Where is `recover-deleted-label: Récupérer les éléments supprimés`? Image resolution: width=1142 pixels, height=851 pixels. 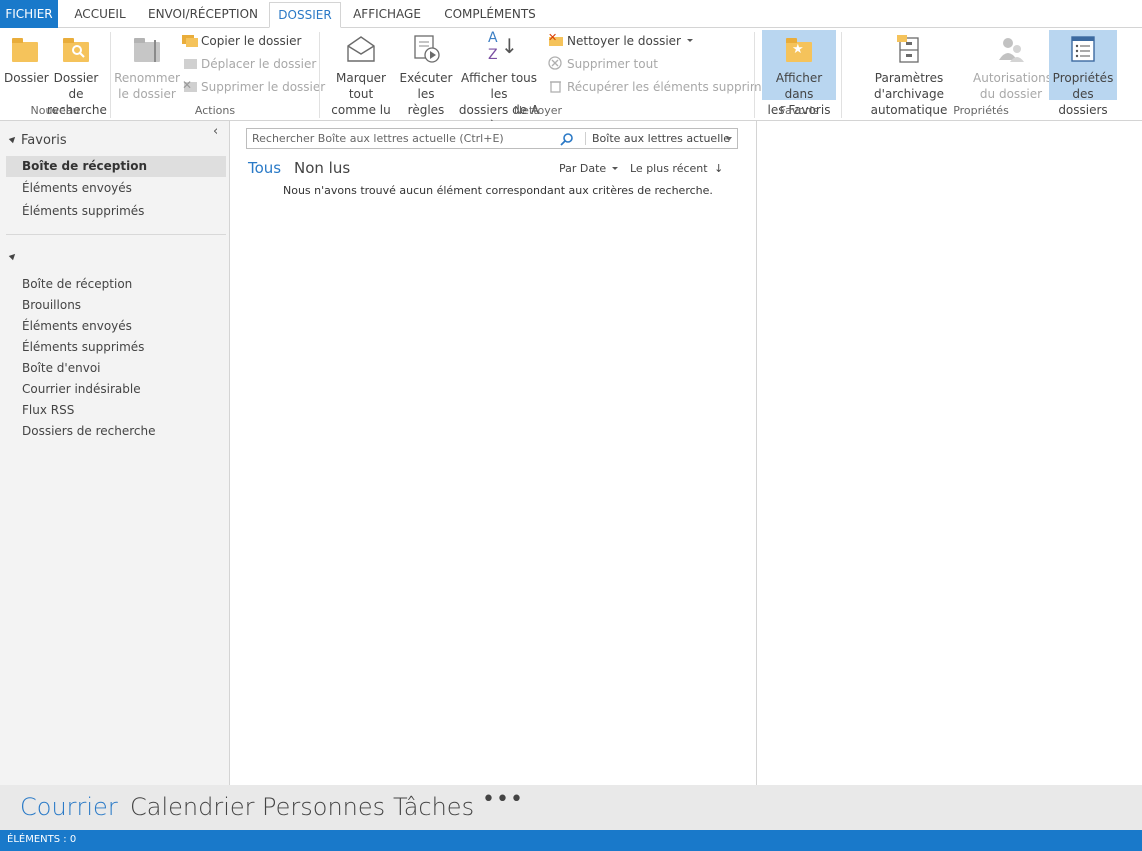
recover-deleted-label: Récupérer les éléments supprimés is located at coordinates (671, 87).